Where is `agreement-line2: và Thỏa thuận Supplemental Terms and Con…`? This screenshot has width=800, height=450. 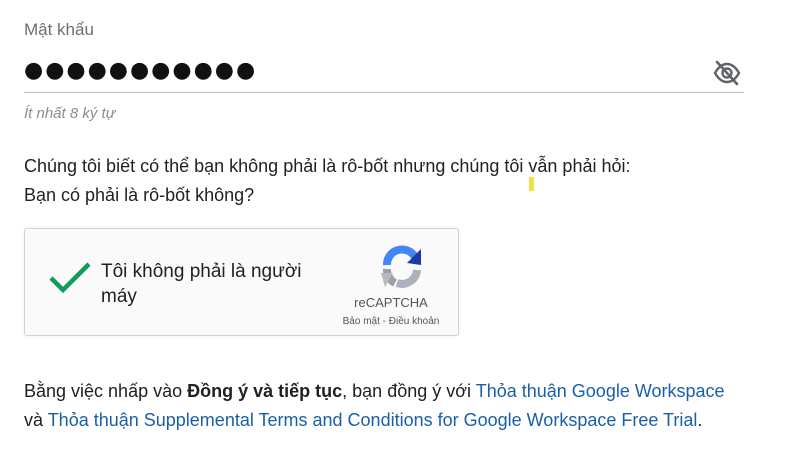 agreement-line2: và Thỏa thuận Supplemental Terms and Con… is located at coordinates (404, 420).